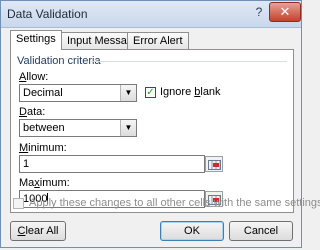 This screenshot has width=320, height=250. Describe the element at coordinates (44, 128) in the screenshot. I see `data-dropdown-value: between` at that location.